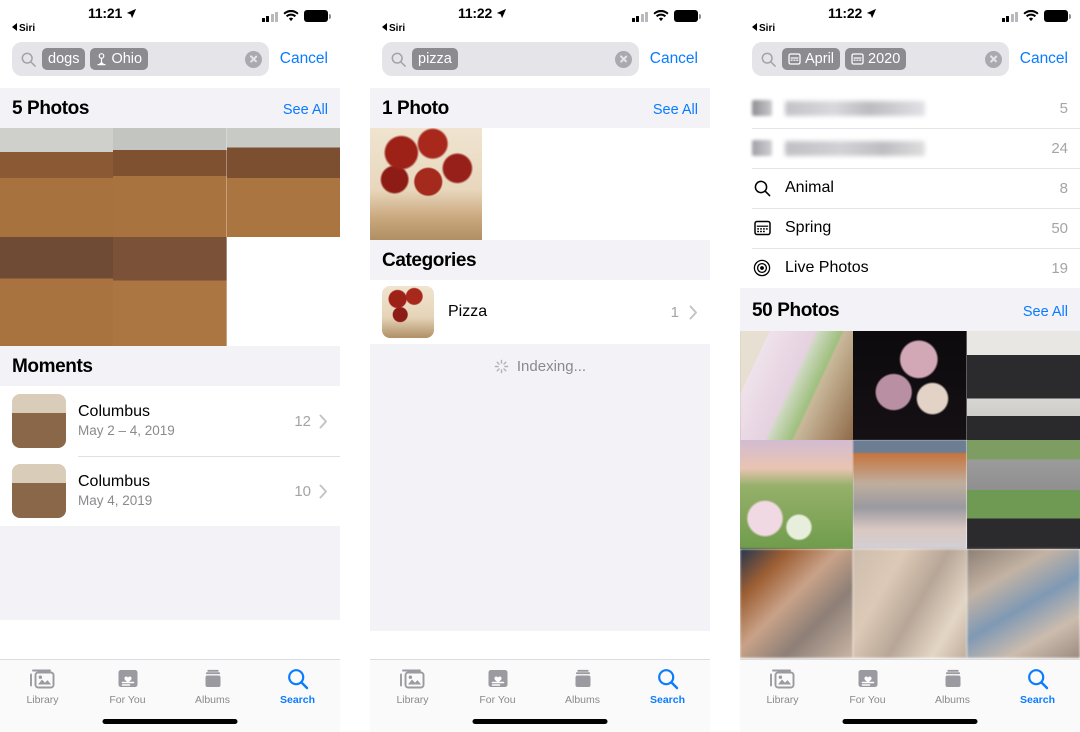 The image size is (1080, 732). What do you see at coordinates (302, 421) in the screenshot?
I see `moment-count: 12` at bounding box center [302, 421].